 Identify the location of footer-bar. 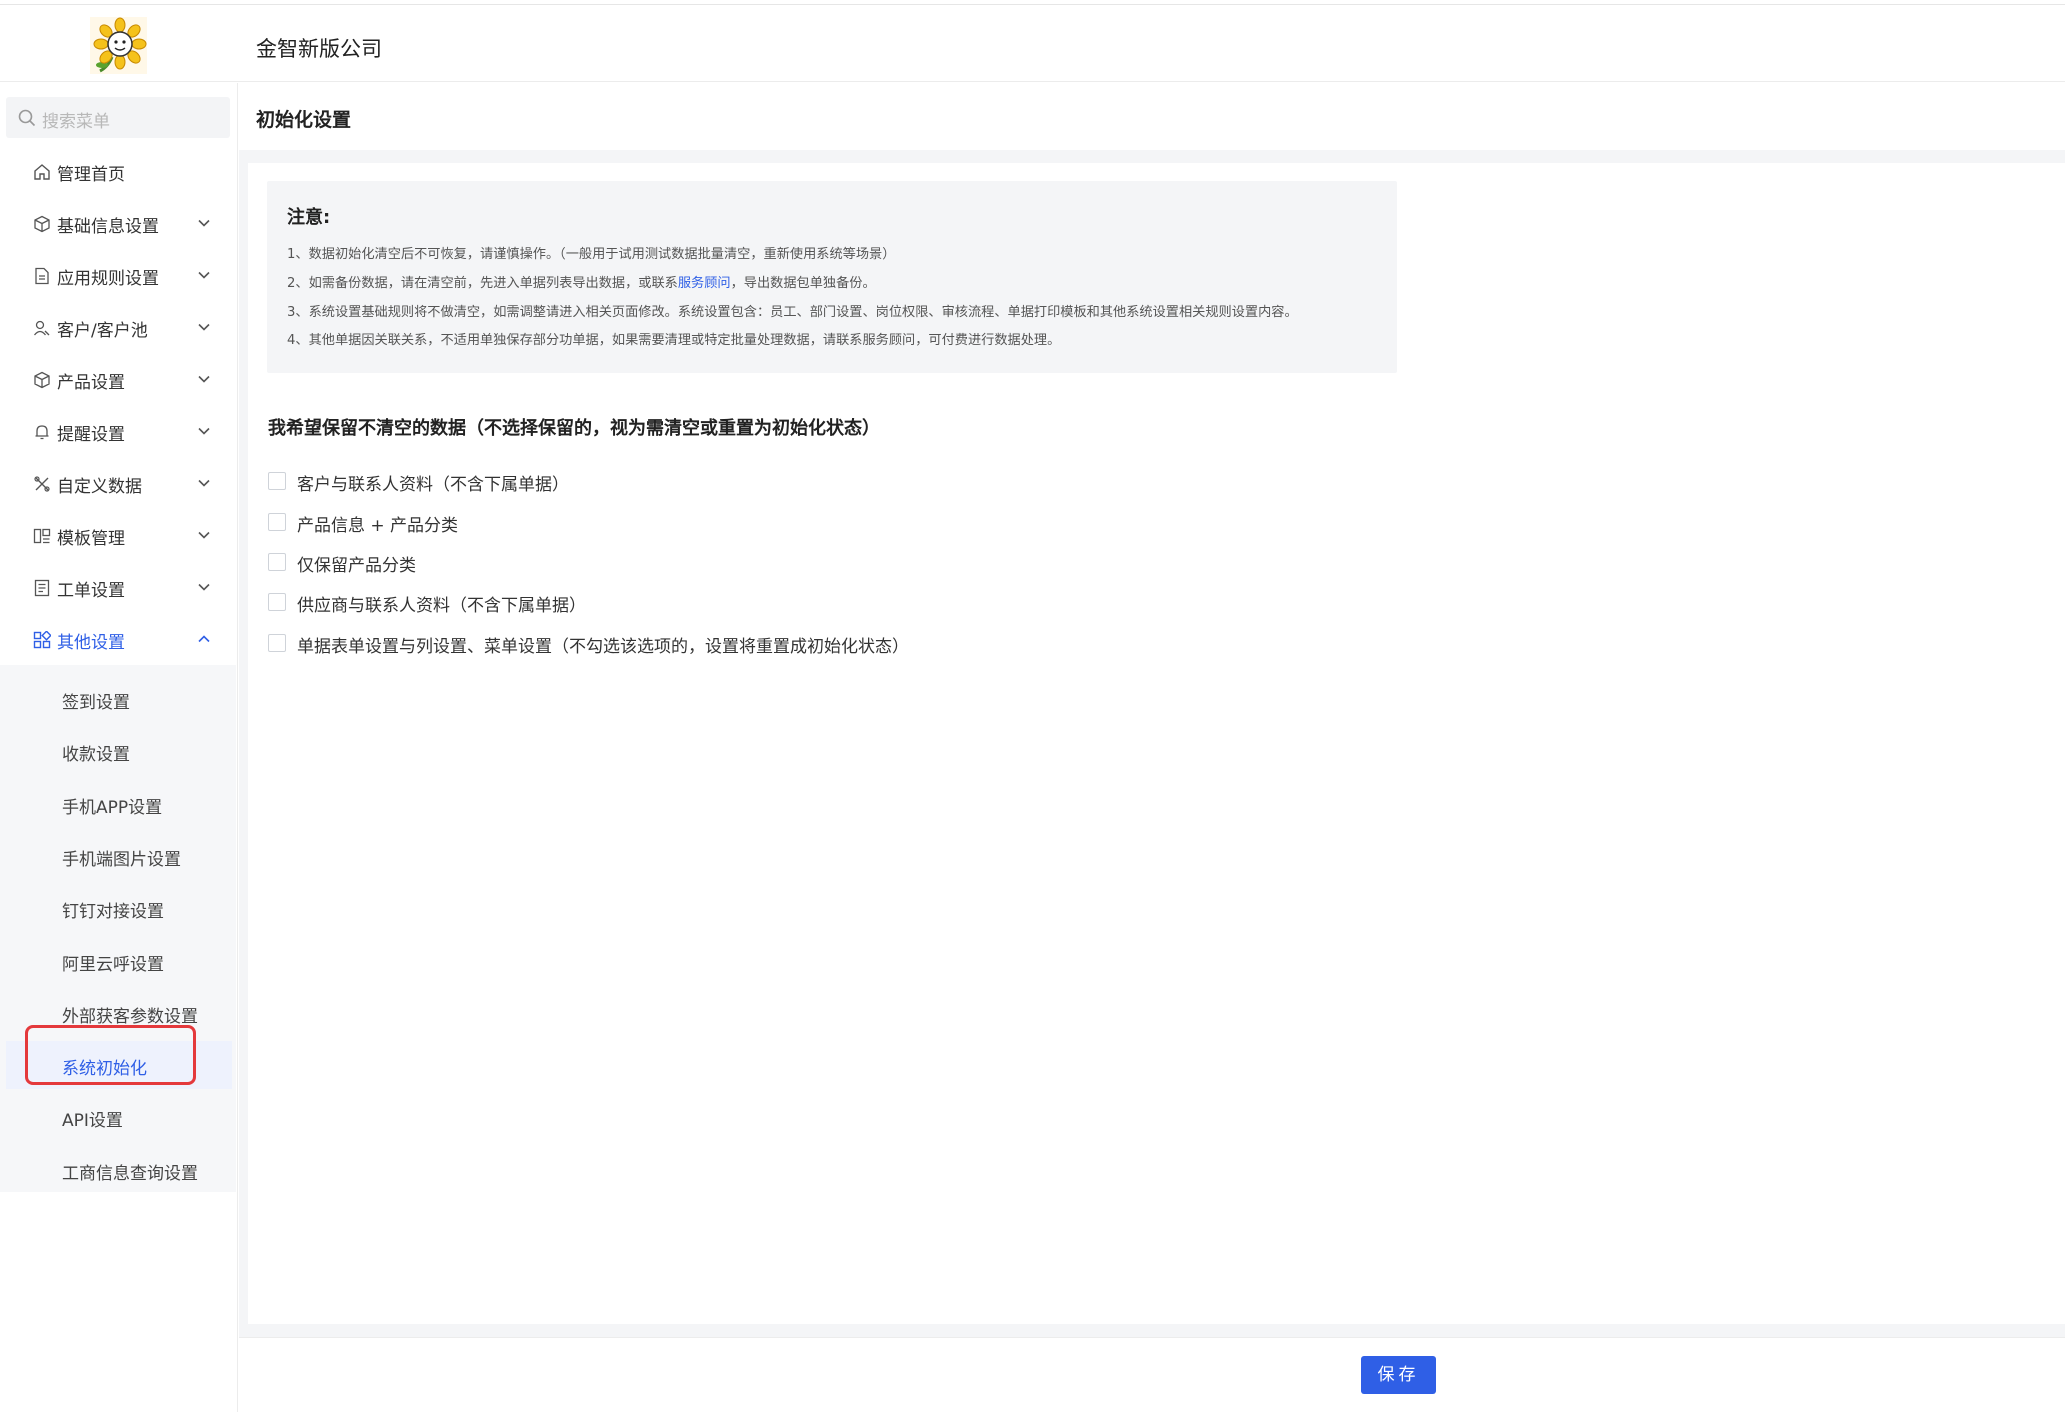
(1152, 1374).